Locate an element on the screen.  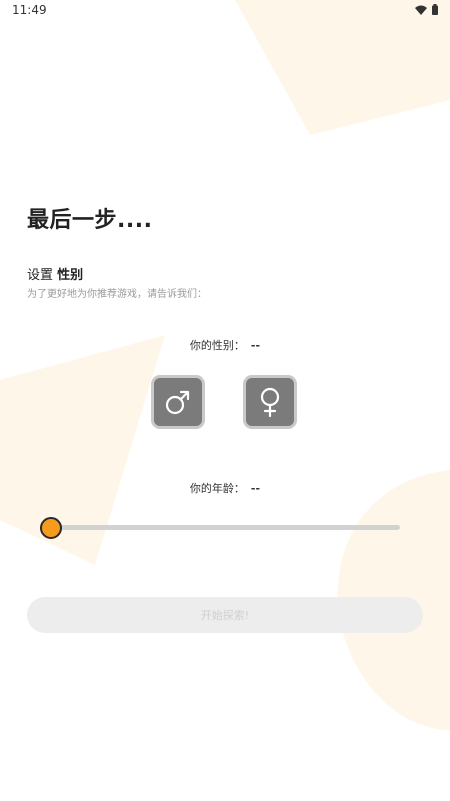
age-row: 你的年龄： -- is located at coordinates (225, 488).